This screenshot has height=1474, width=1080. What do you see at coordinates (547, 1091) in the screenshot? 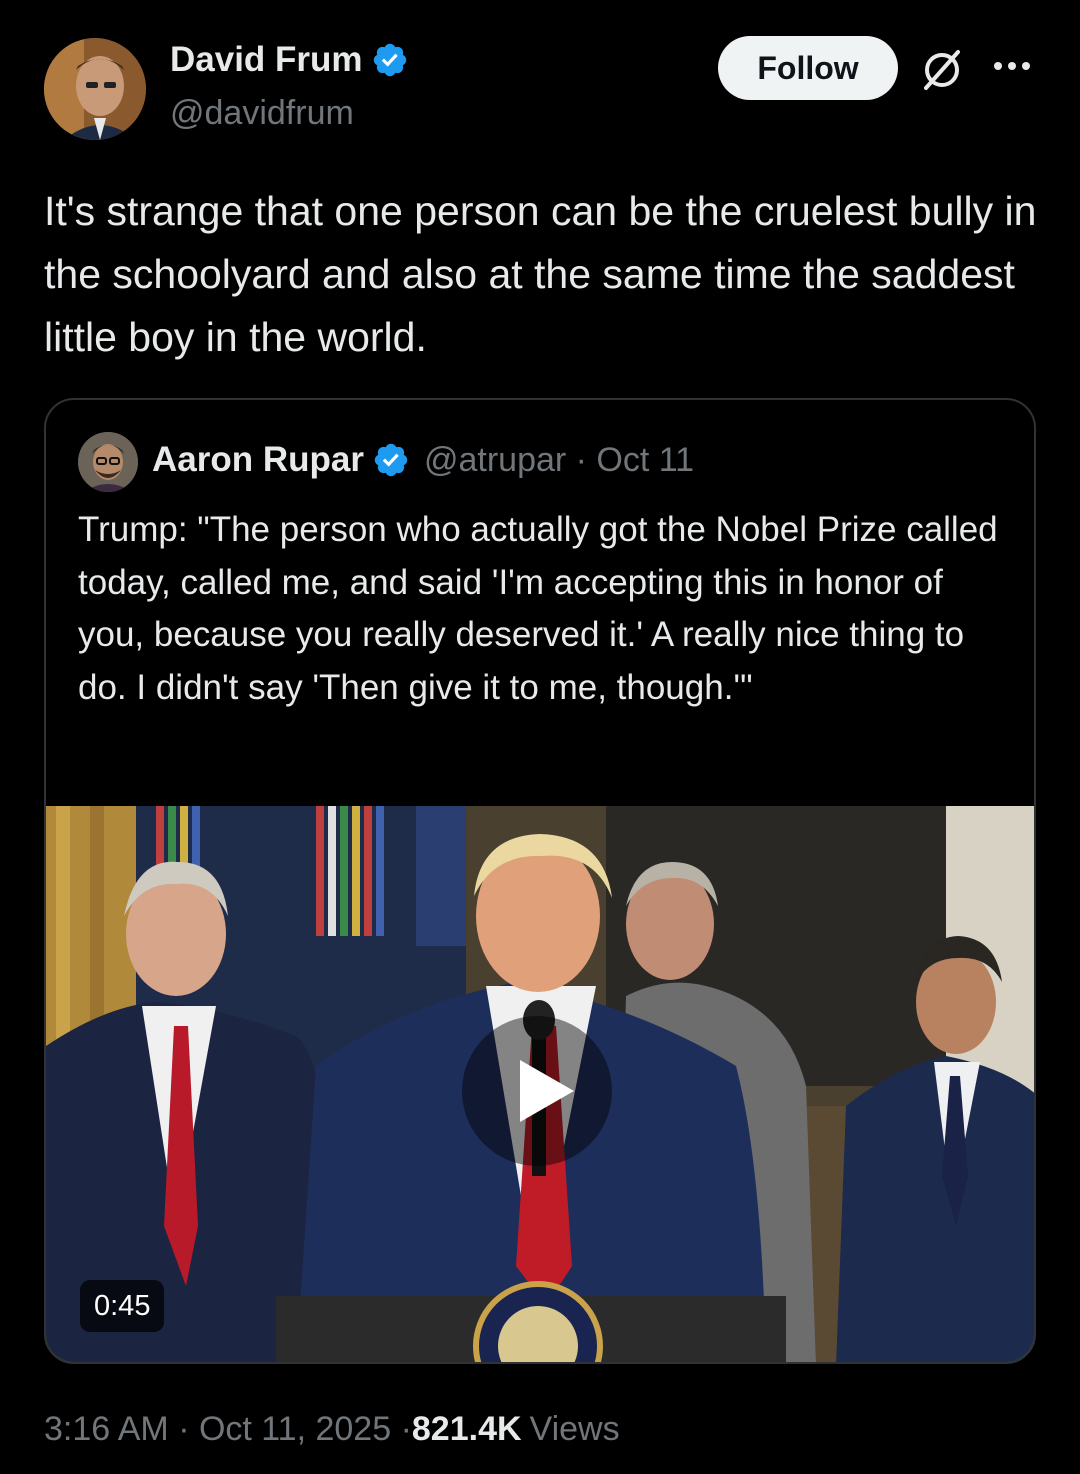
I see `play-icon` at bounding box center [547, 1091].